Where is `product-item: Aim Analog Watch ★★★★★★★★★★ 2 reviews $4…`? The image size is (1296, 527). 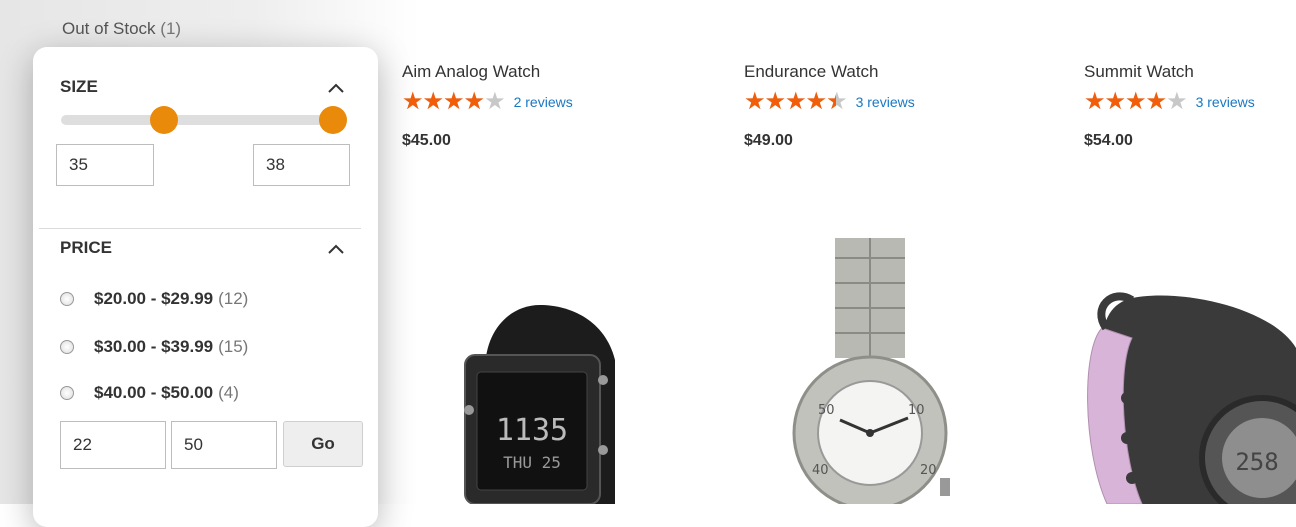 product-item: Aim Analog Watch ★★★★★★★★★★ 2 reviews $4… is located at coordinates (552, 106).